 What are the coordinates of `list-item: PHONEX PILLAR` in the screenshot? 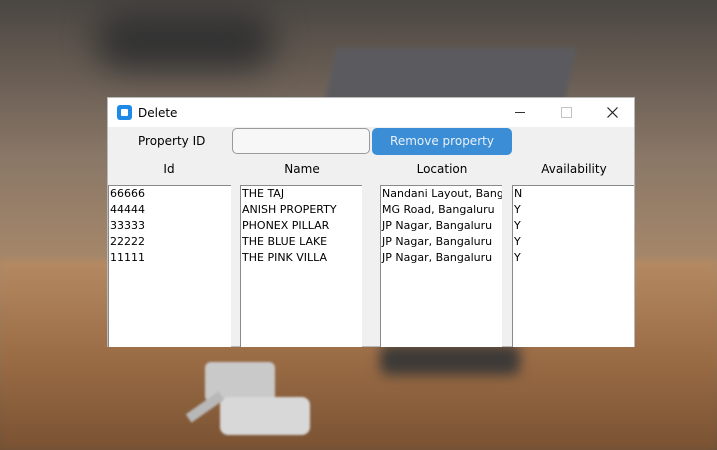 It's located at (301, 226).